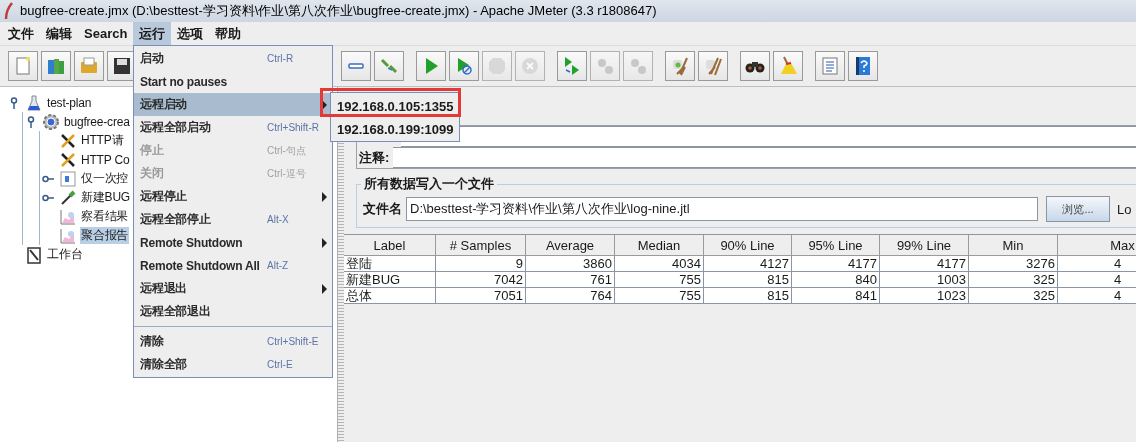 The image size is (1136, 442). Describe the element at coordinates (152, 33) in the screenshot. I see `menu-title: 运行` at that location.